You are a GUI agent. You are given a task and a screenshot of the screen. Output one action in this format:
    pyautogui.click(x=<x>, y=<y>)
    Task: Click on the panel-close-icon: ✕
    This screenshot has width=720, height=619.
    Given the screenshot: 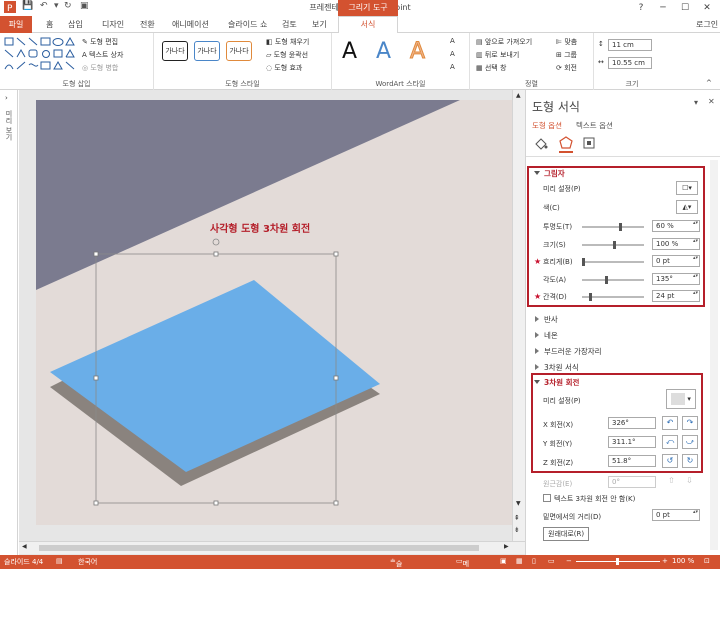 What is the action you would take?
    pyautogui.click(x=711, y=101)
    